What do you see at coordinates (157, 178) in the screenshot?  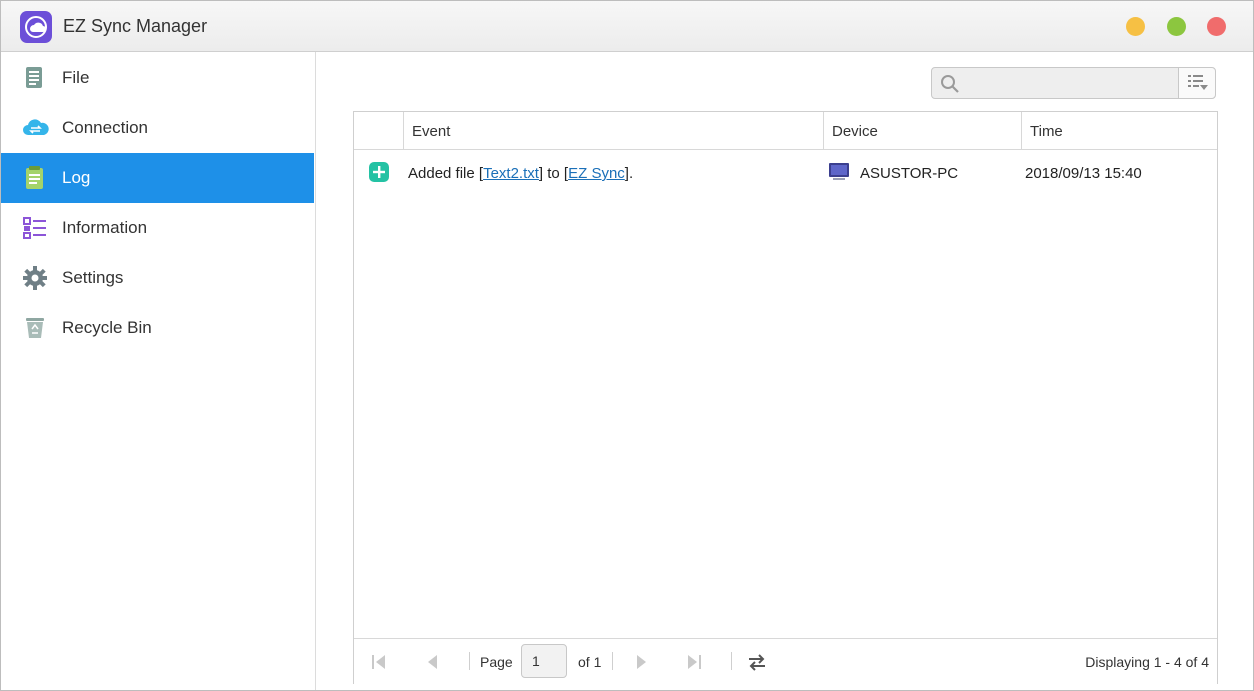 I see `sidebar-item-log: Log` at bounding box center [157, 178].